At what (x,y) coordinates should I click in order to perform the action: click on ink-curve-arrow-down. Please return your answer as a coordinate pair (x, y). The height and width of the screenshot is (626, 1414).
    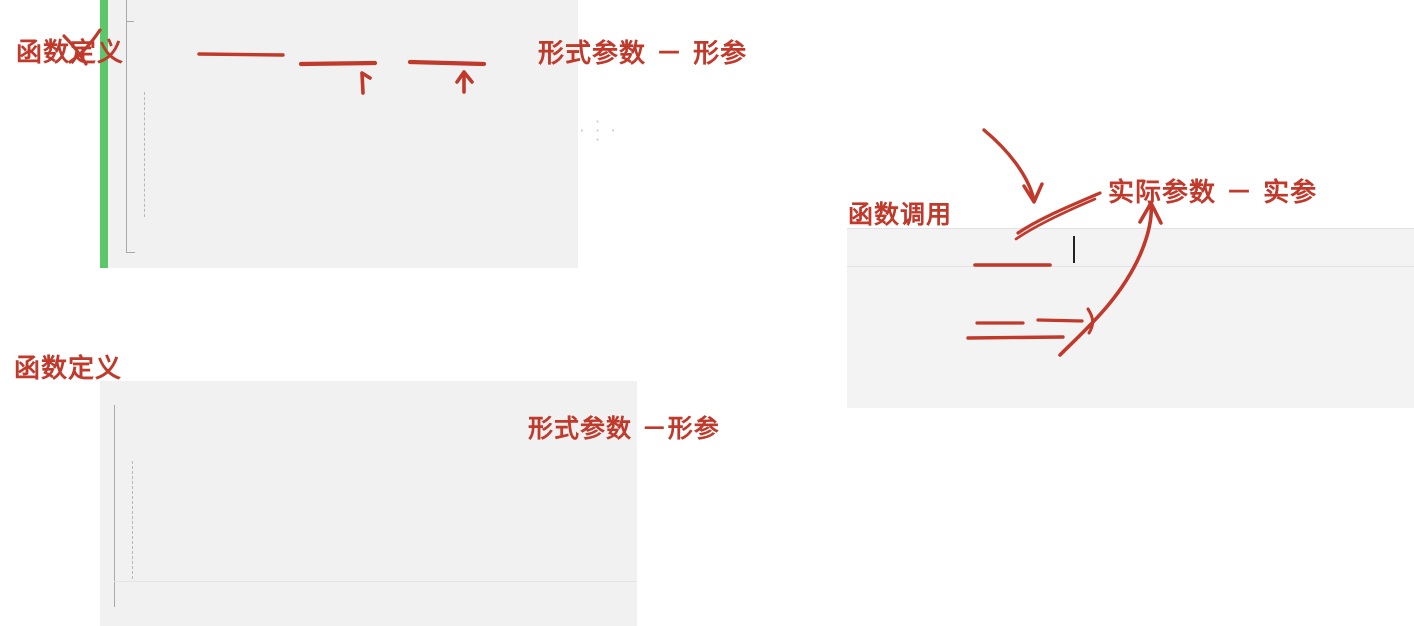
    Looking at the image, I should click on (1009, 165).